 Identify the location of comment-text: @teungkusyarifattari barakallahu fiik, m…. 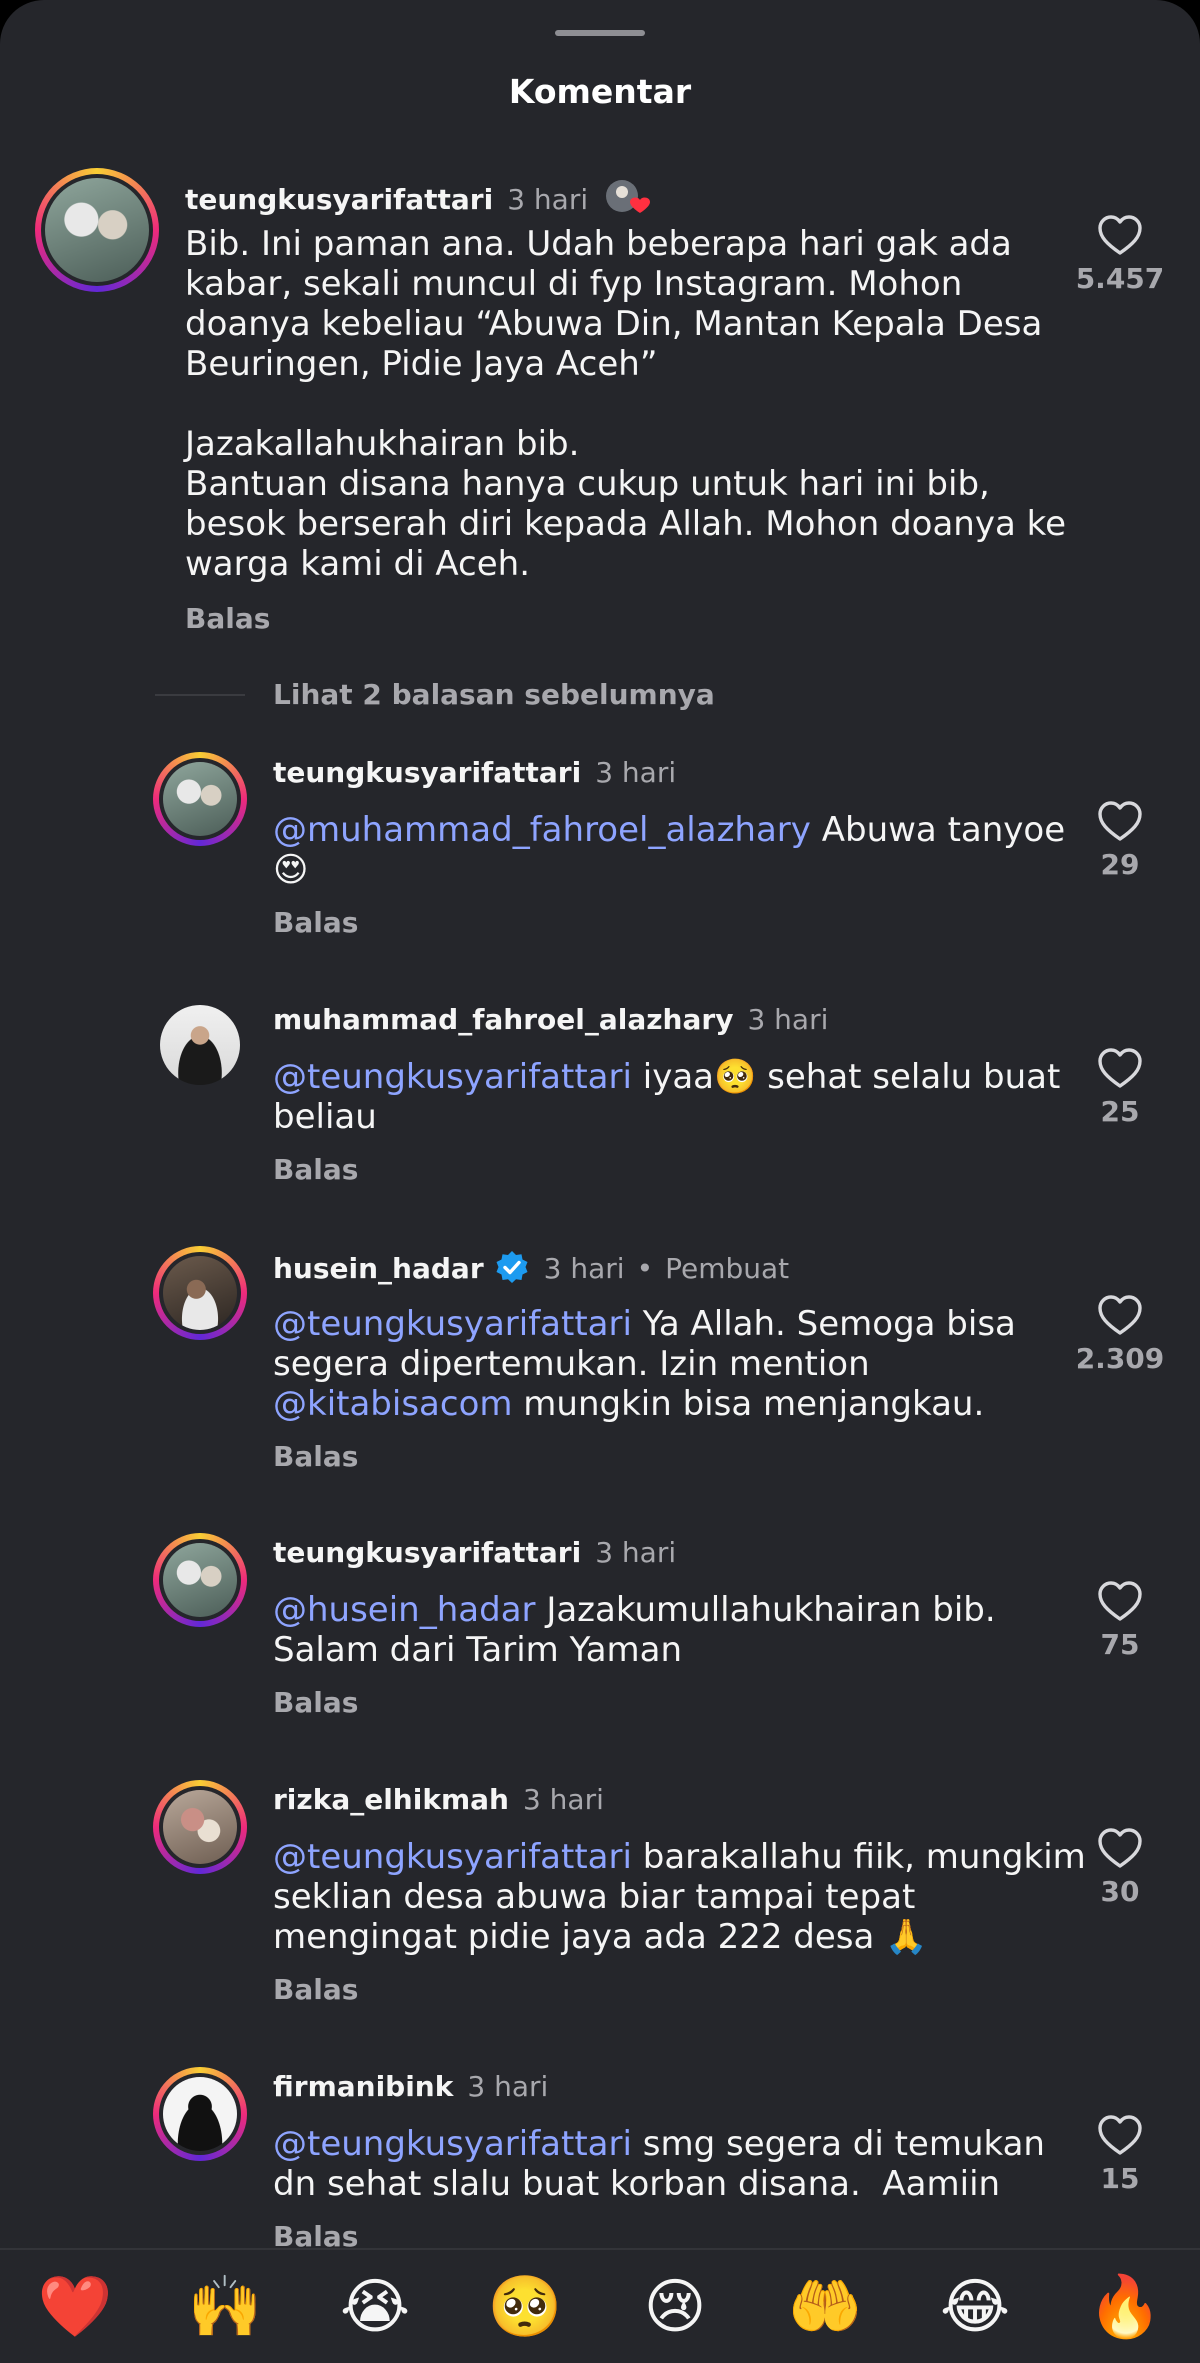
(679, 1897).